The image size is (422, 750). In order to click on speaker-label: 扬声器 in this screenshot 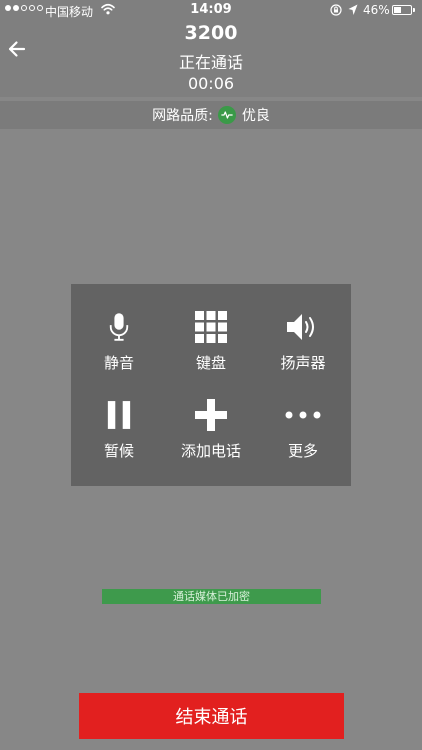, I will do `click(303, 363)`.